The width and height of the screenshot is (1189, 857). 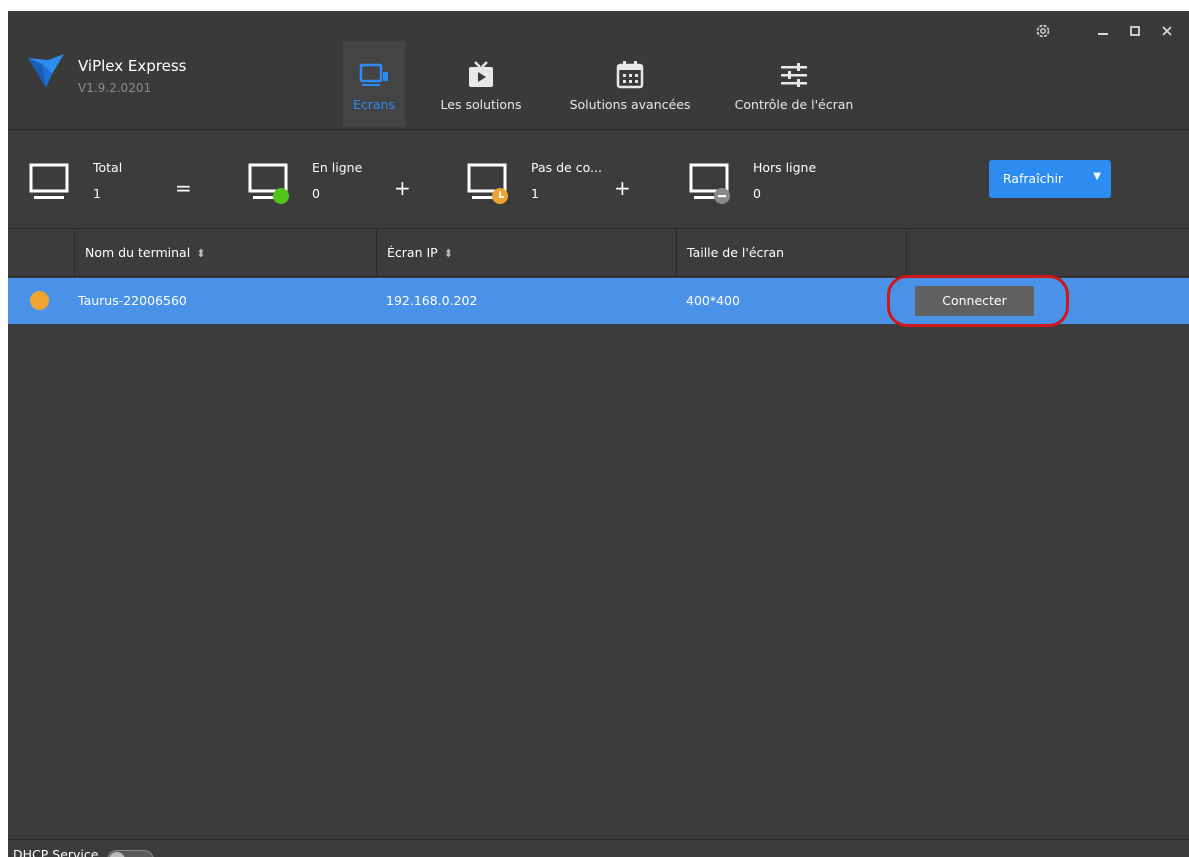 I want to click on tab-solutions: Les solutions, so click(x=481, y=84).